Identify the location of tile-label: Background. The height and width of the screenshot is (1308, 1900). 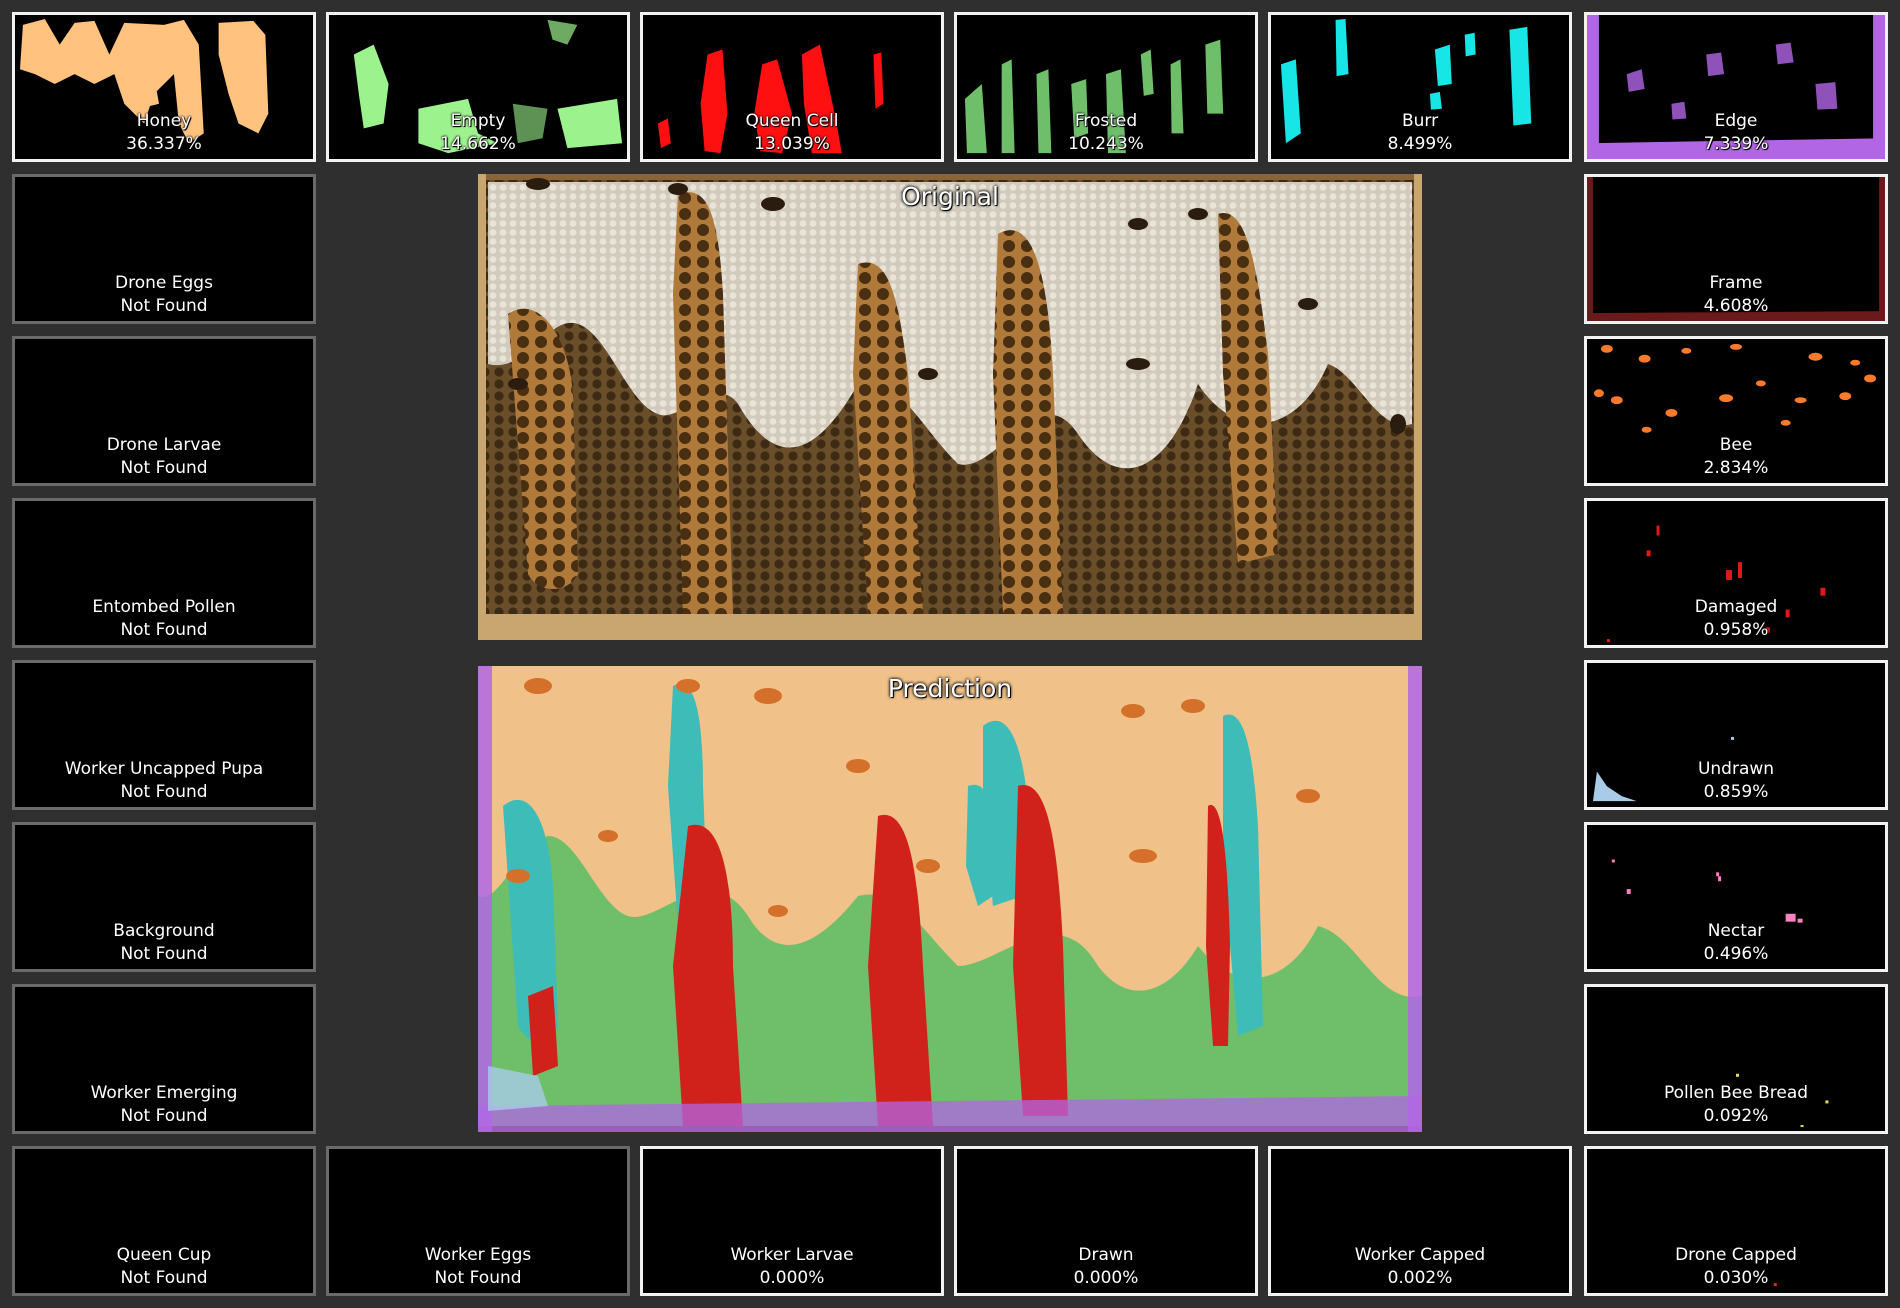
(164, 931).